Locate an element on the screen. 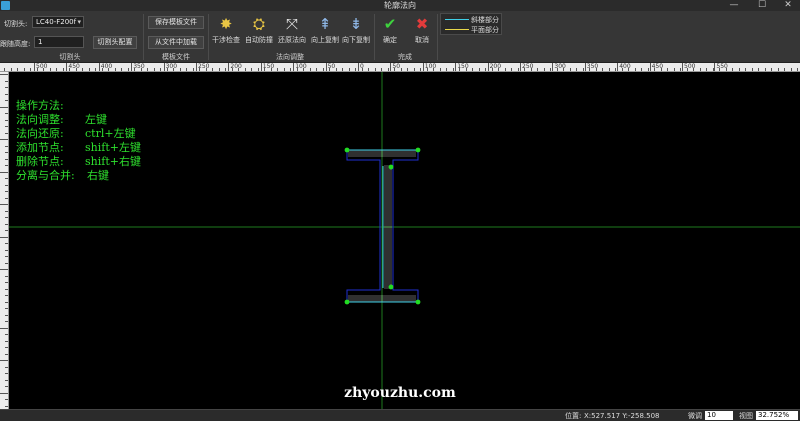  cancel-button: ✖ 取消 is located at coordinates (422, 32).